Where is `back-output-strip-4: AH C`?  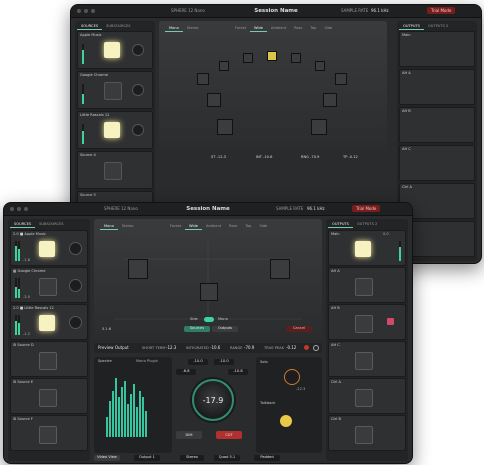
back-output-strip-4: AH C is located at coordinates (437, 163).